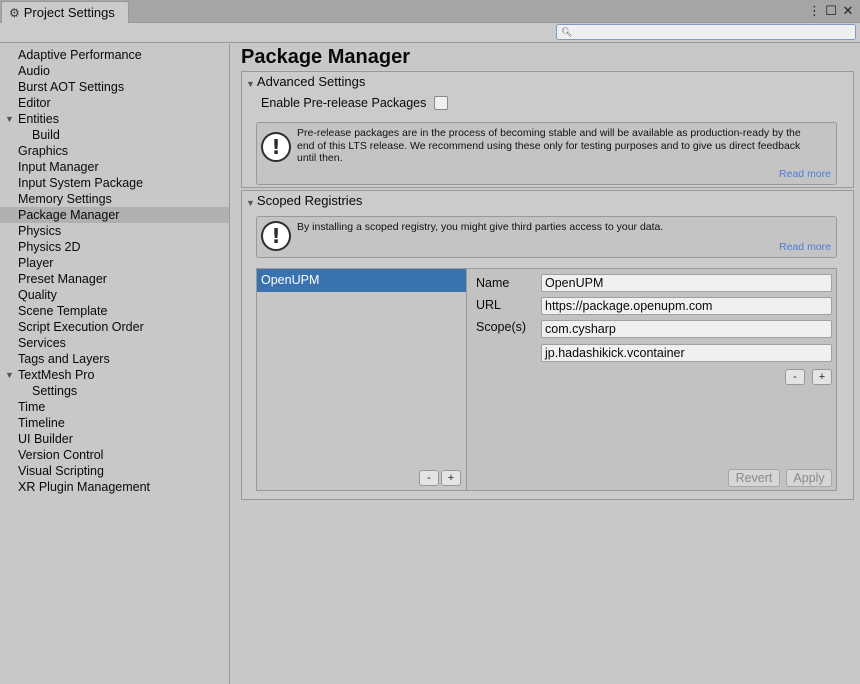 The image size is (860, 684). I want to click on url-field: https://package.openupm.com, so click(686, 306).